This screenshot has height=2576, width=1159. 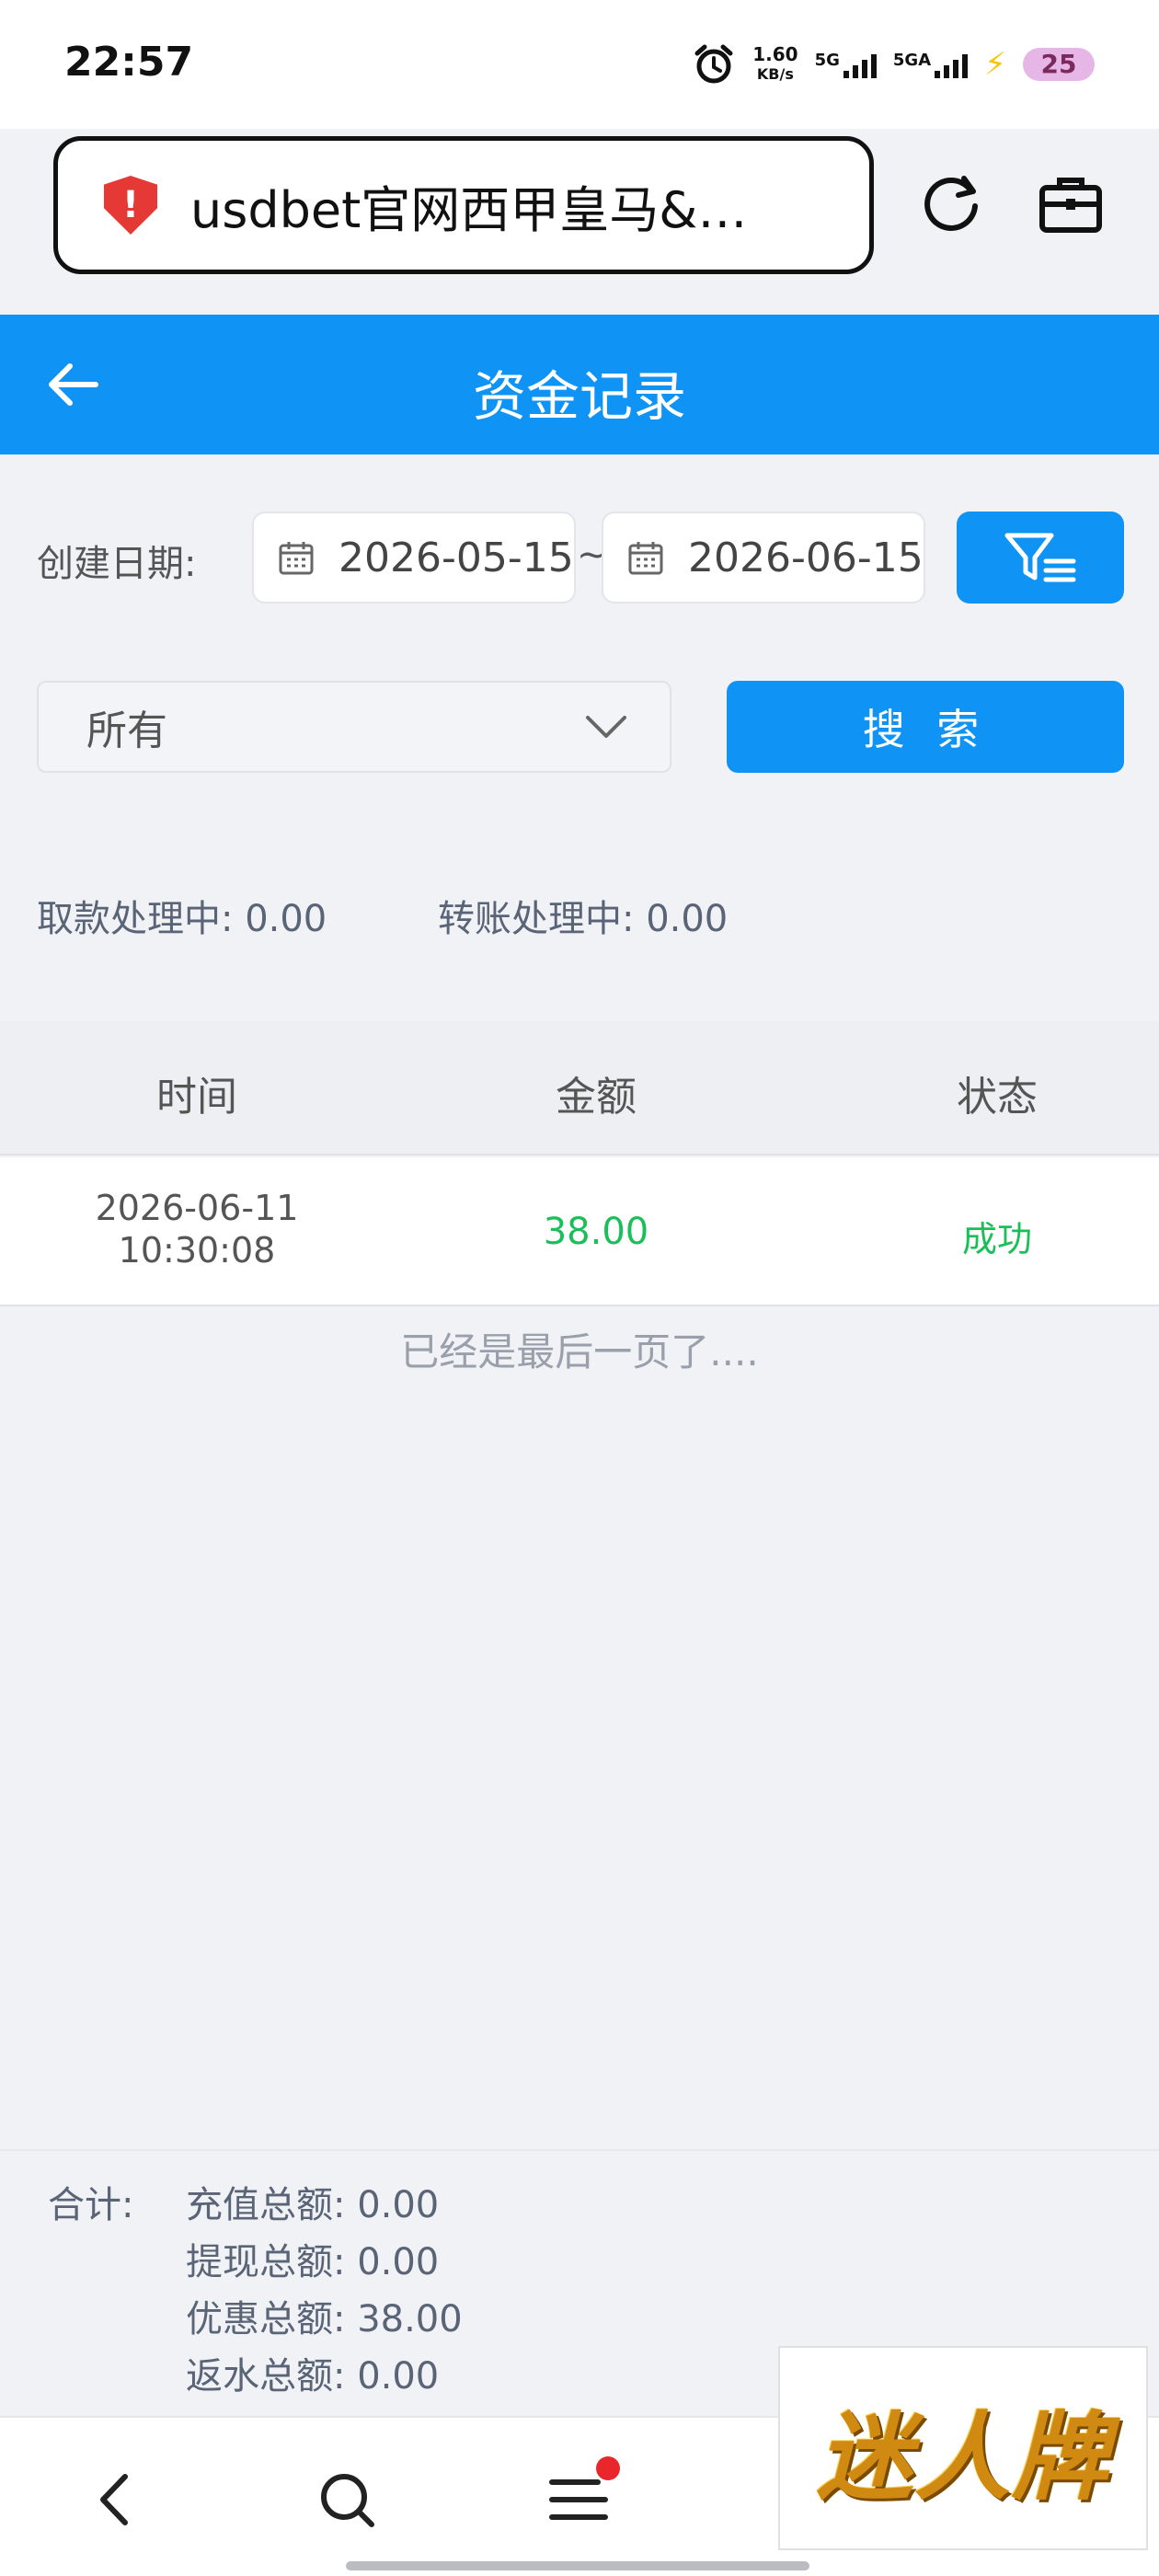 What do you see at coordinates (997, 1097) in the screenshot?
I see `column-header-status: 状态` at bounding box center [997, 1097].